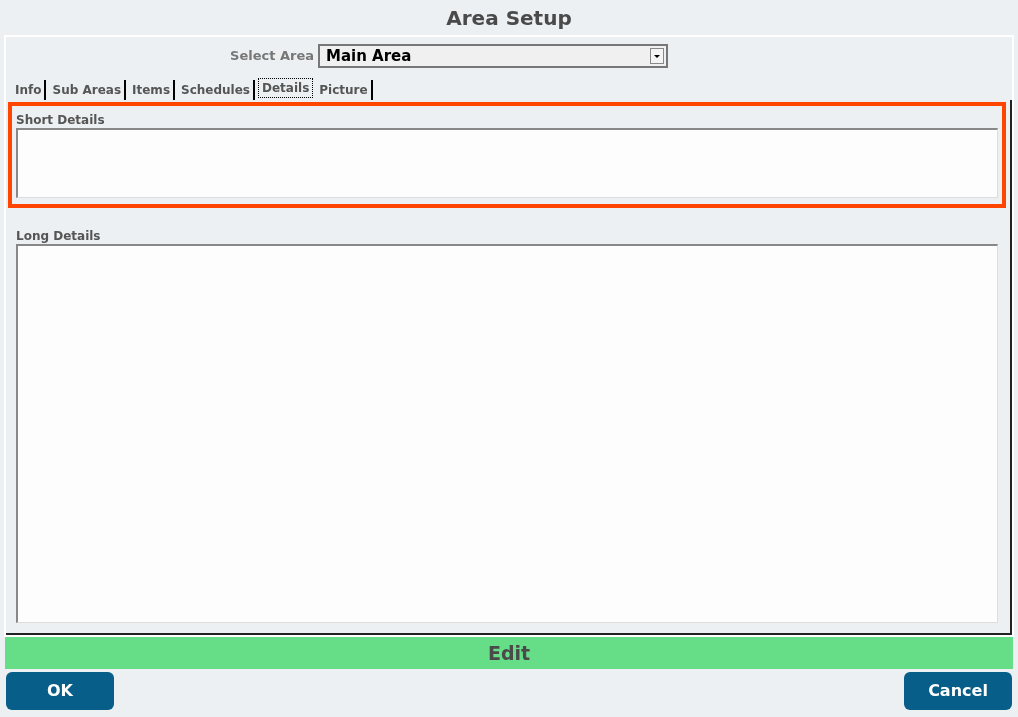 The width and height of the screenshot is (1018, 717). What do you see at coordinates (507, 163) in the screenshot?
I see `details-field` at bounding box center [507, 163].